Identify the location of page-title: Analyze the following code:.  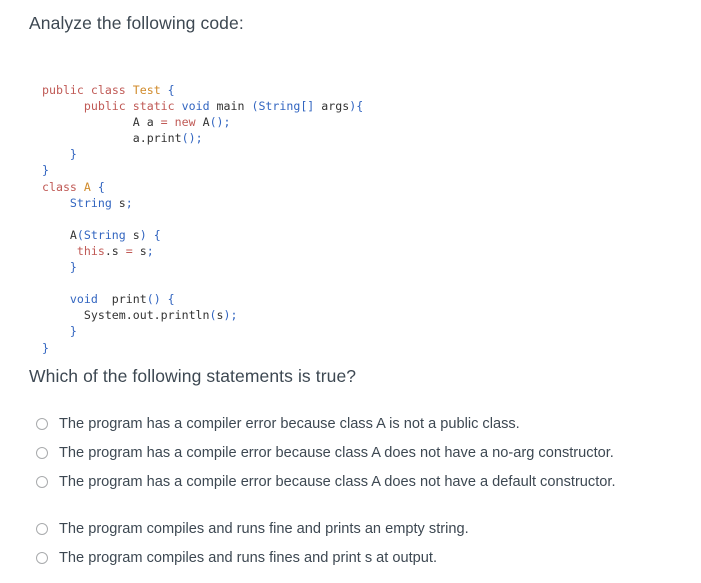
(136, 23).